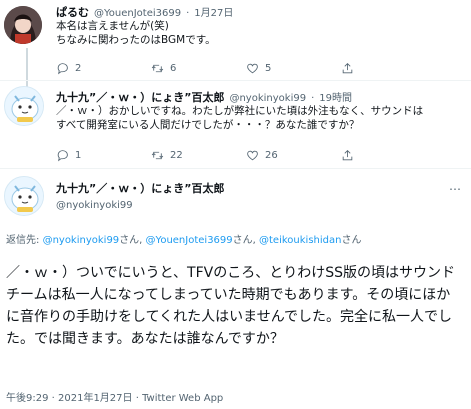 The height and width of the screenshot is (409, 471). What do you see at coordinates (189, 240) in the screenshot?
I see `mention-link: @YouenJotei3699` at bounding box center [189, 240].